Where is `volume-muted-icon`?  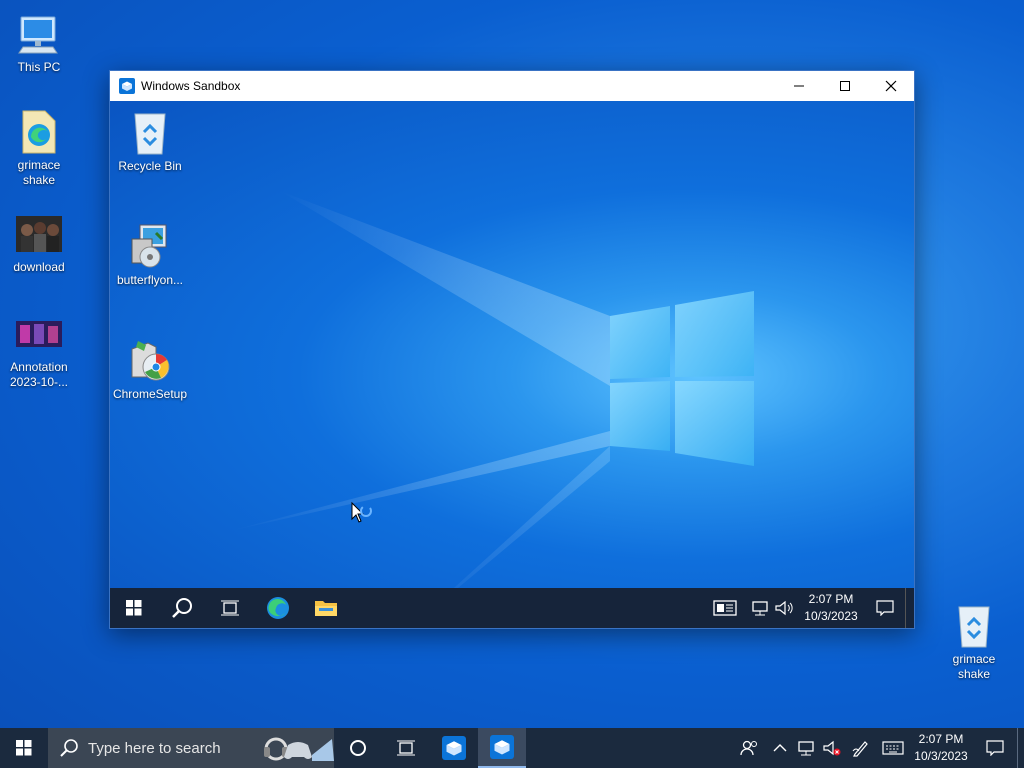
volume-muted-icon is located at coordinates (832, 748).